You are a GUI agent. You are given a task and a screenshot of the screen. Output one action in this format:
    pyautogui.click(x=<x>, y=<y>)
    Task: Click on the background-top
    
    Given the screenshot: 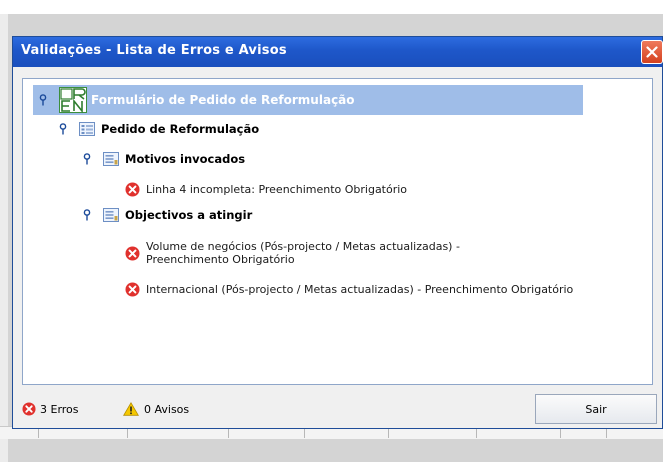 What is the action you would take?
    pyautogui.click(x=331, y=7)
    